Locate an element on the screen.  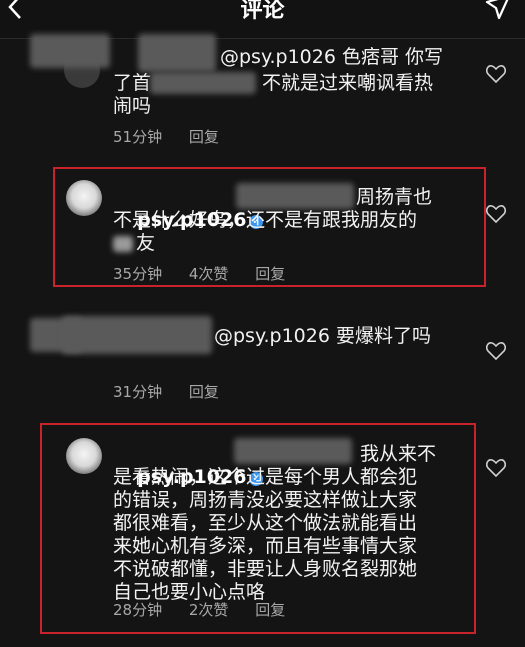
comment-text: 周扬青也 is located at coordinates (394, 197).